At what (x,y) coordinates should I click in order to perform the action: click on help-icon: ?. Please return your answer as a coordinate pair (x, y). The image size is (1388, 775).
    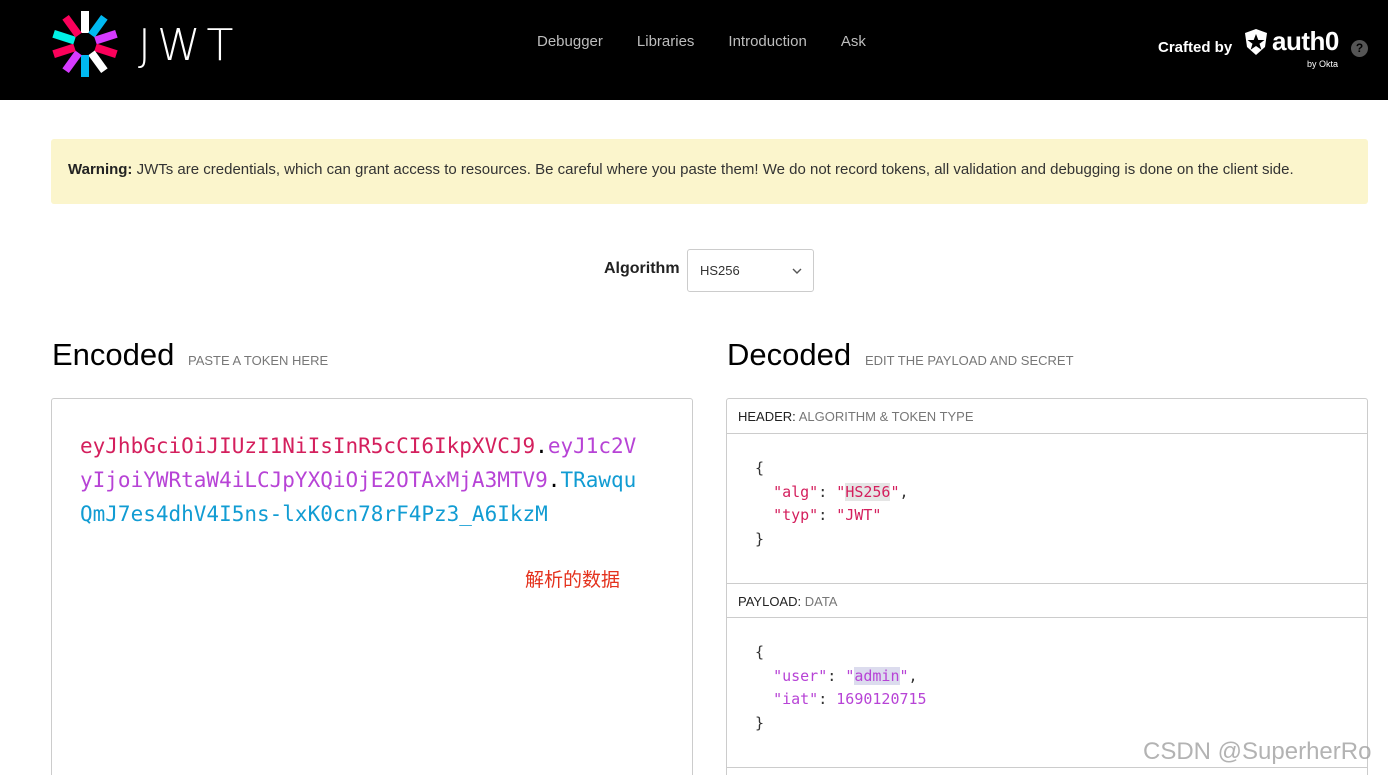
    Looking at the image, I should click on (1359, 48).